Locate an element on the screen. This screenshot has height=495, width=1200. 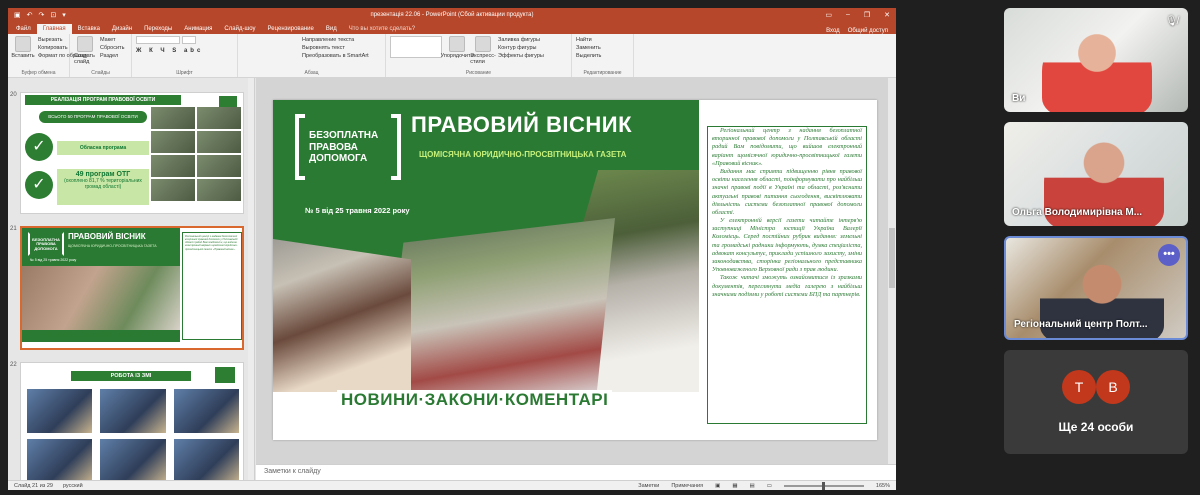
tab-insert: Вставка is located at coordinates (89, 29).